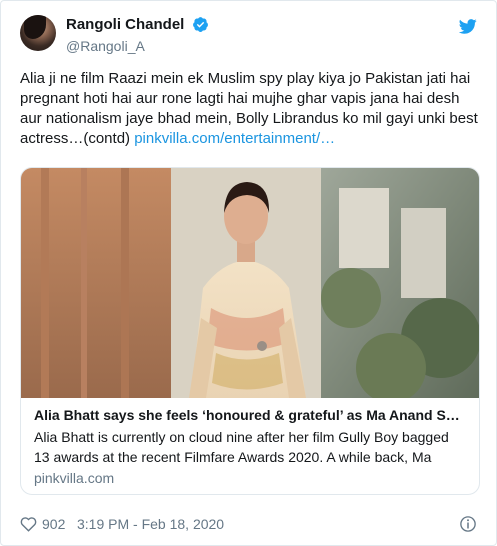 This screenshot has height=546, width=497. What do you see at coordinates (28, 524) in the screenshot?
I see `heart-icon` at bounding box center [28, 524].